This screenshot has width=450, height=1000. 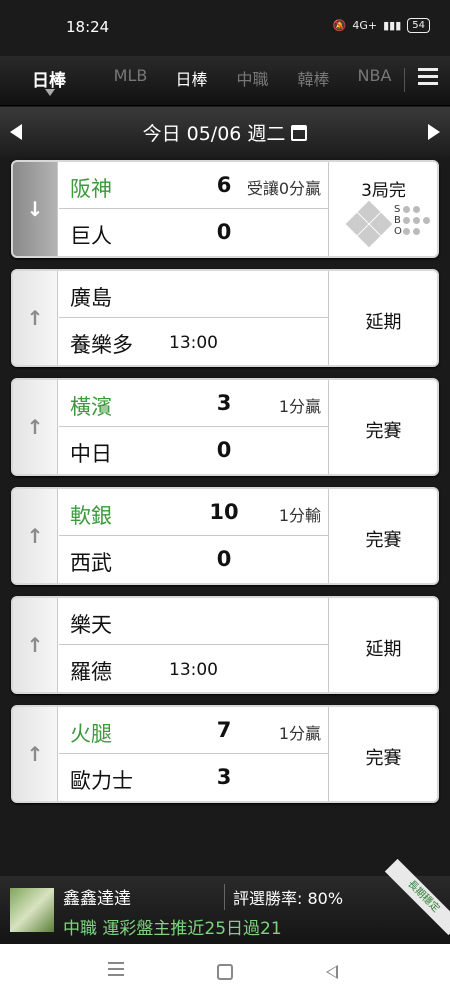 I want to click on clock: 18:24, so click(x=88, y=27).